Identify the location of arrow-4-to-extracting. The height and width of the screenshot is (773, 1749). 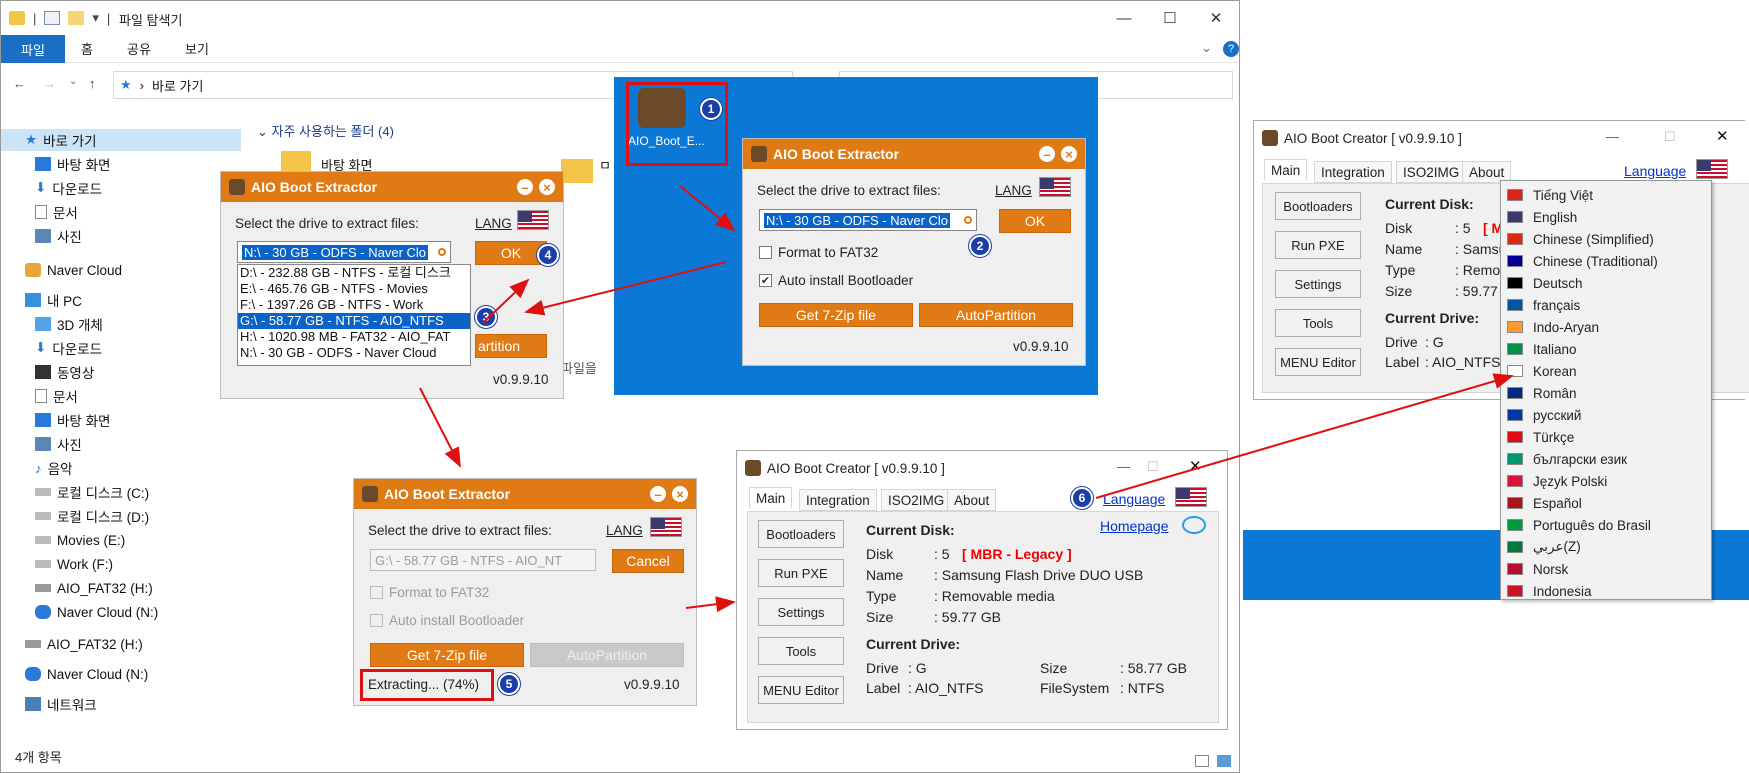
(440, 427).